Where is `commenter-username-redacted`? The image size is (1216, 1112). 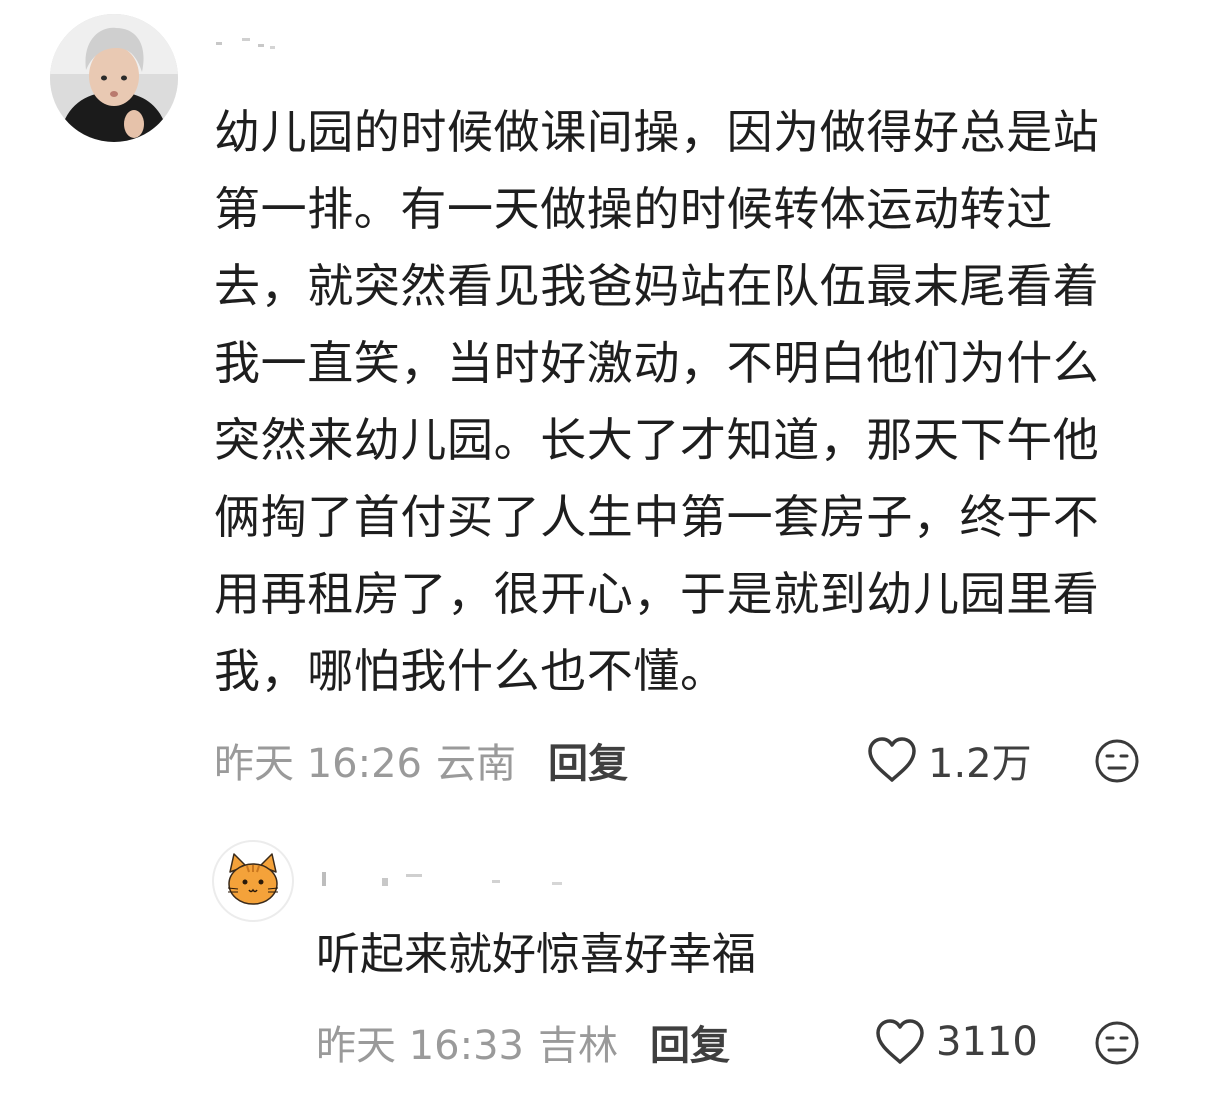 commenter-username-redacted is located at coordinates (254, 42).